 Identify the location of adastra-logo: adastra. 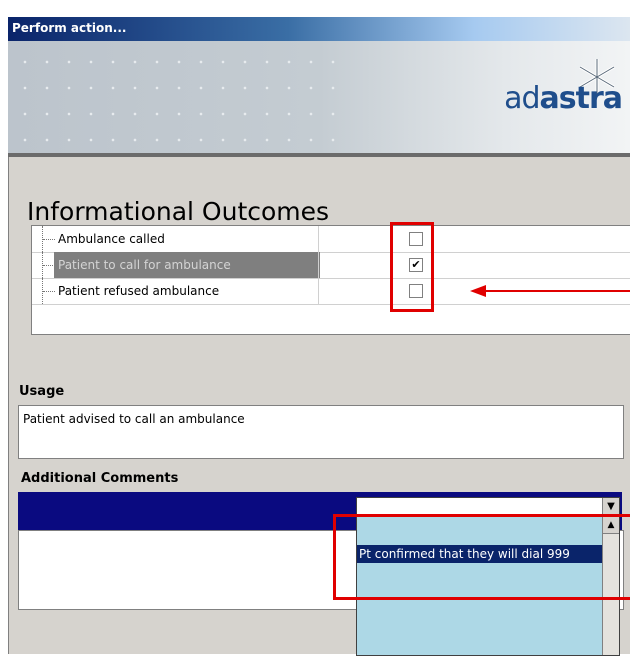
(563, 98).